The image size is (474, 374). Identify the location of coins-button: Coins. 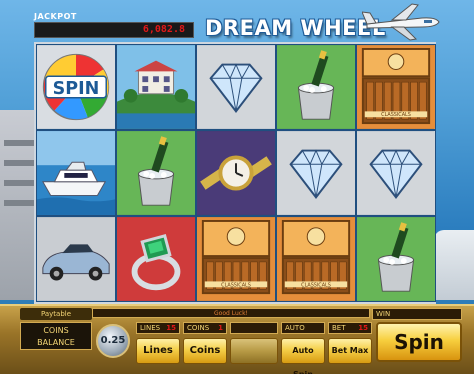
(205, 351).